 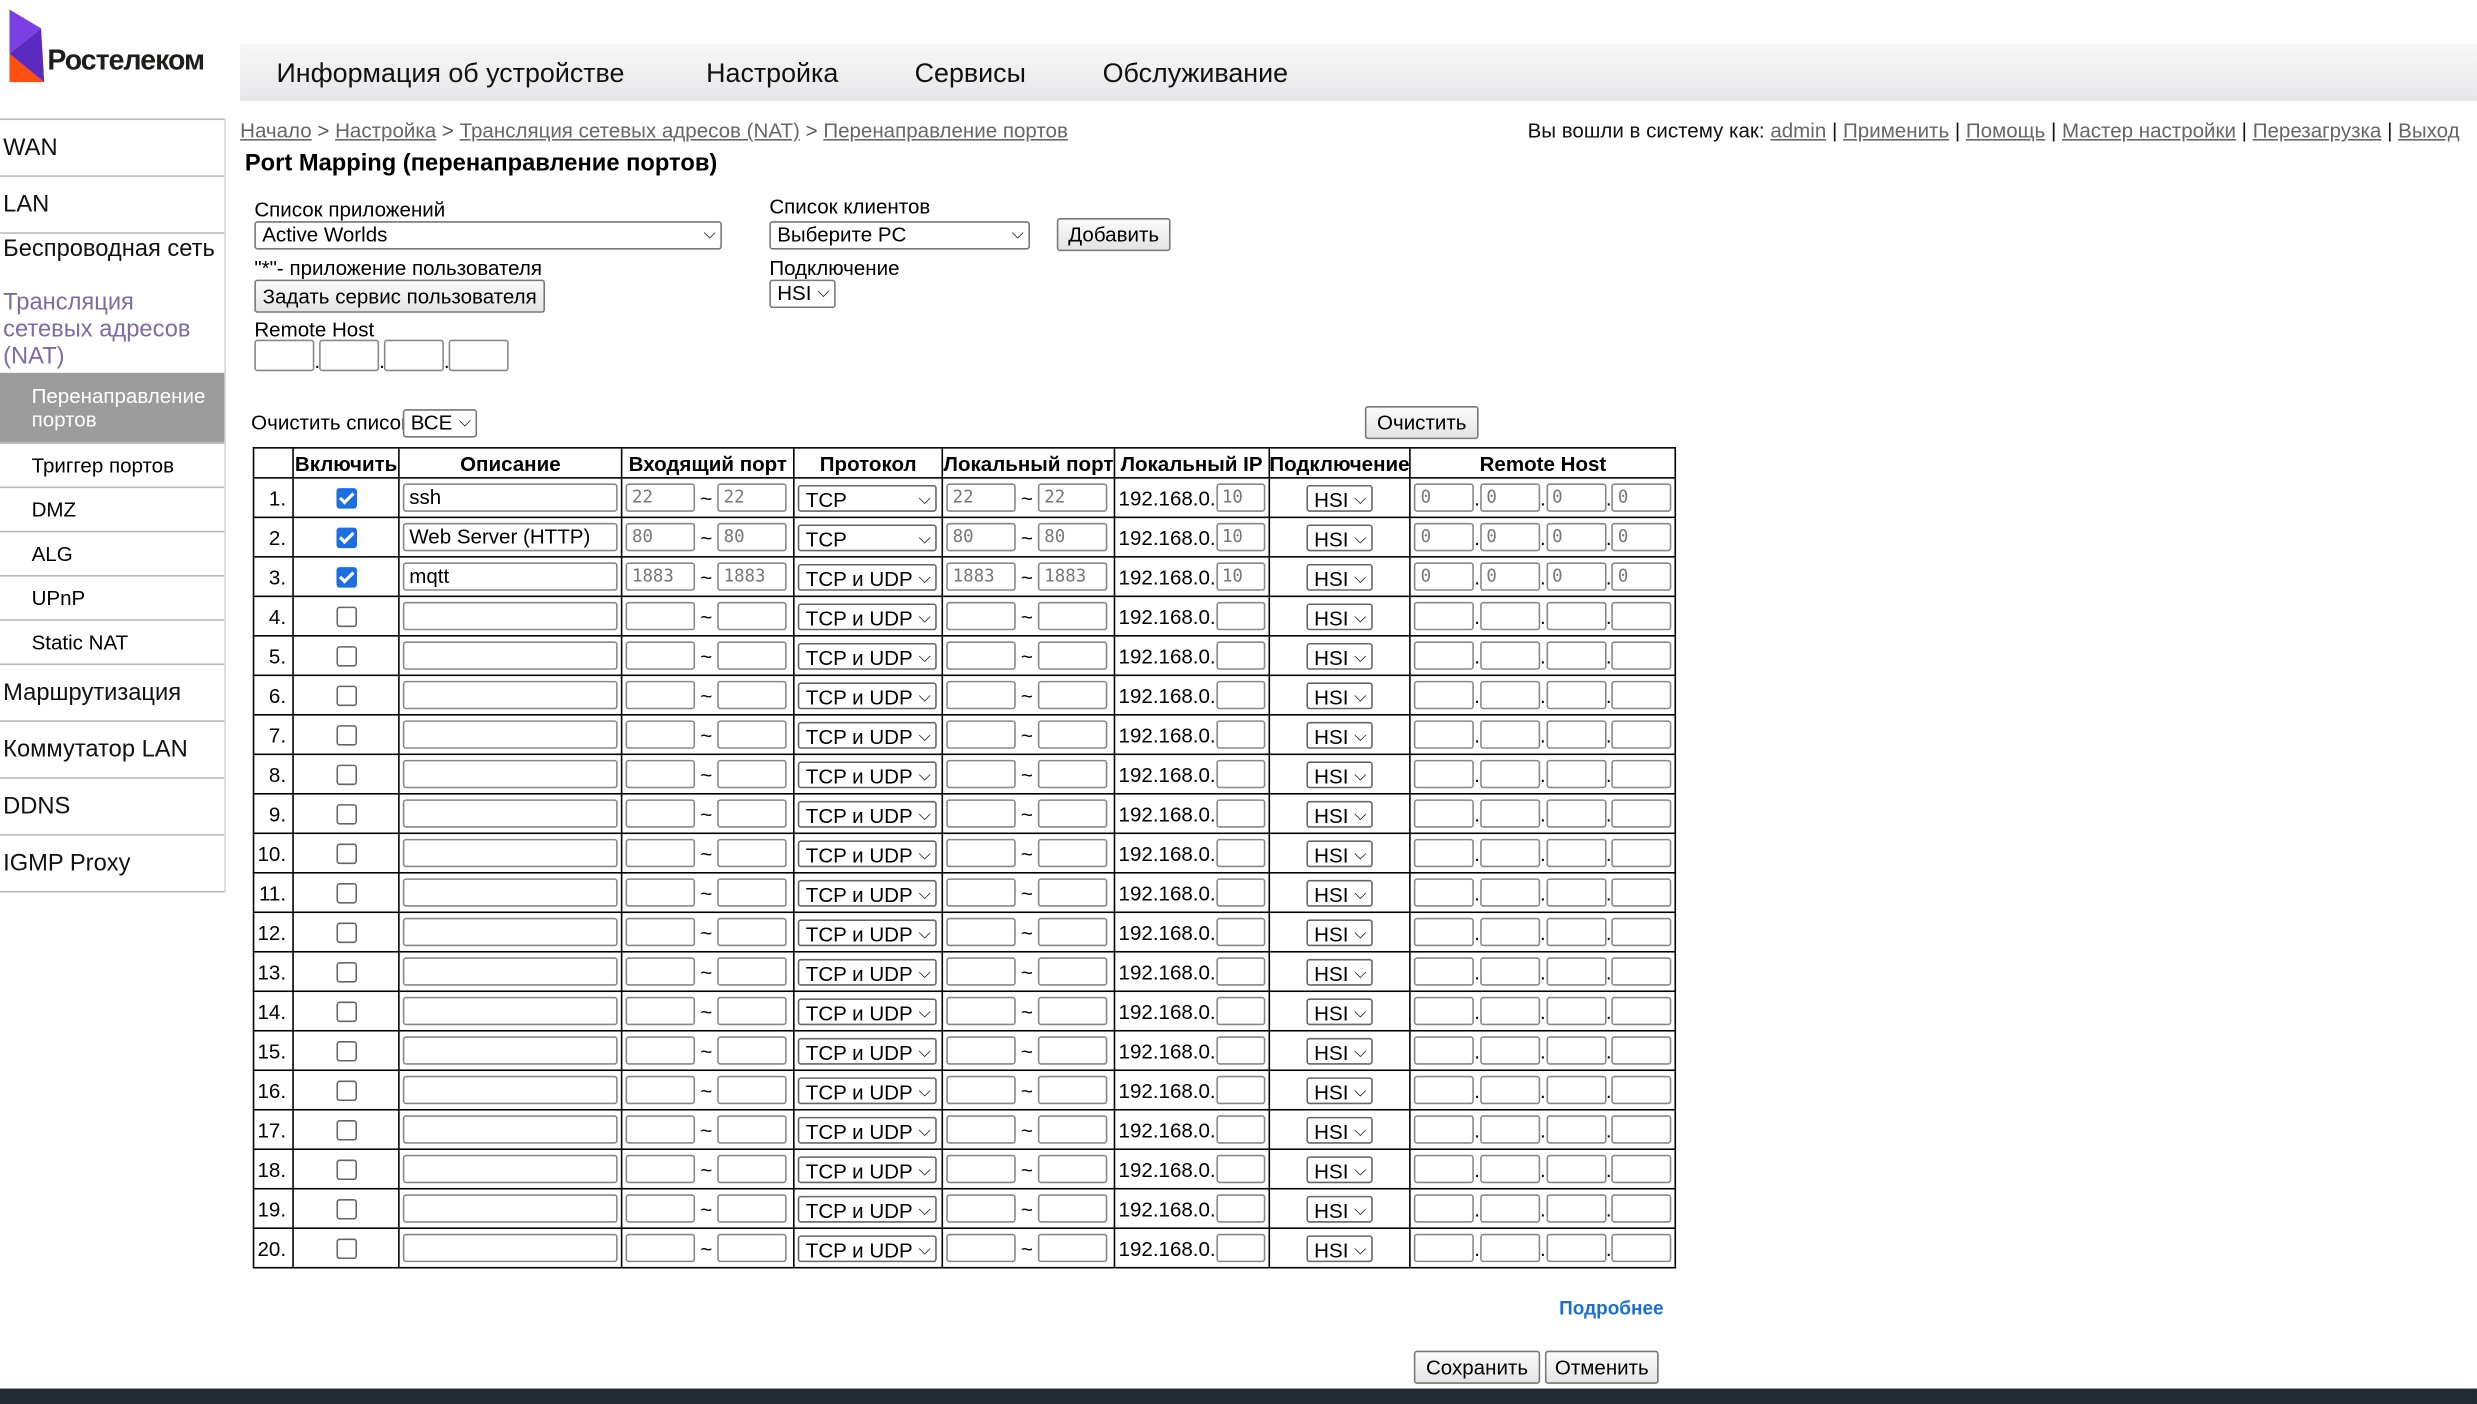 What do you see at coordinates (660, 576) in the screenshot?
I see `incoming-port-start: 1883` at bounding box center [660, 576].